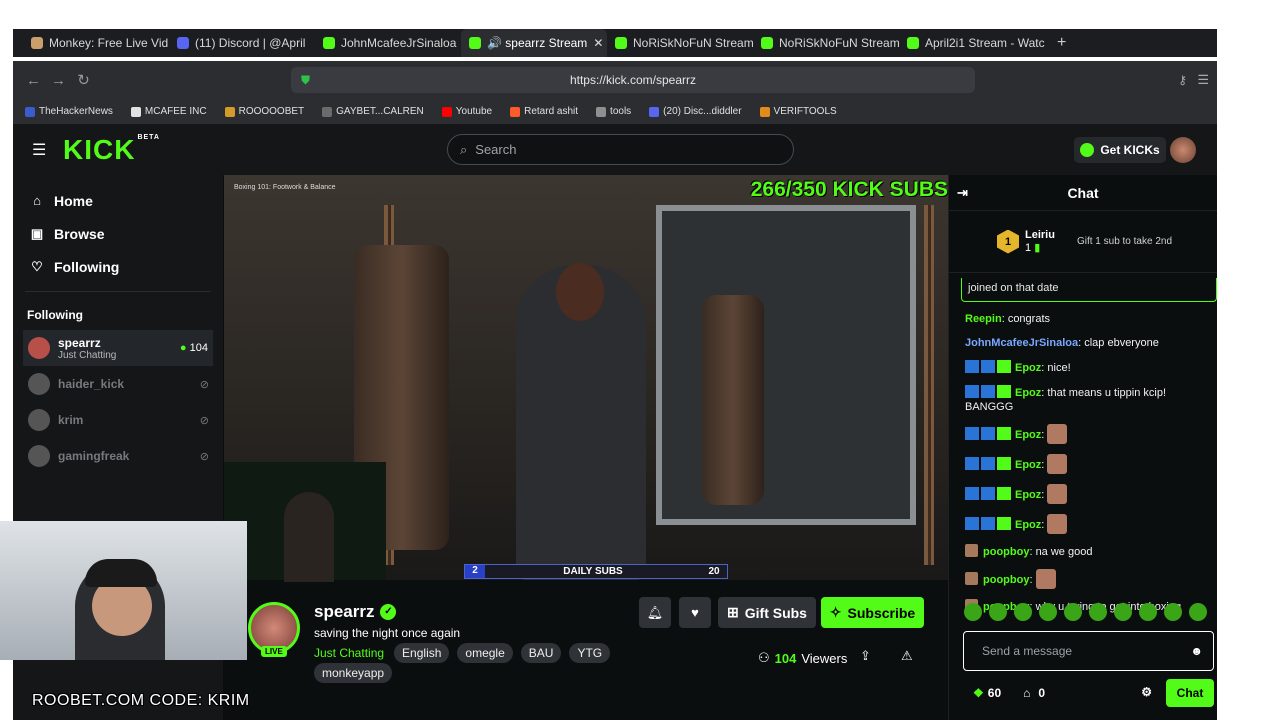 The image size is (1280, 720). Describe the element at coordinates (388, 43) in the screenshot. I see `browser-tab: JohnMcafeeJrSinaloa` at that location.